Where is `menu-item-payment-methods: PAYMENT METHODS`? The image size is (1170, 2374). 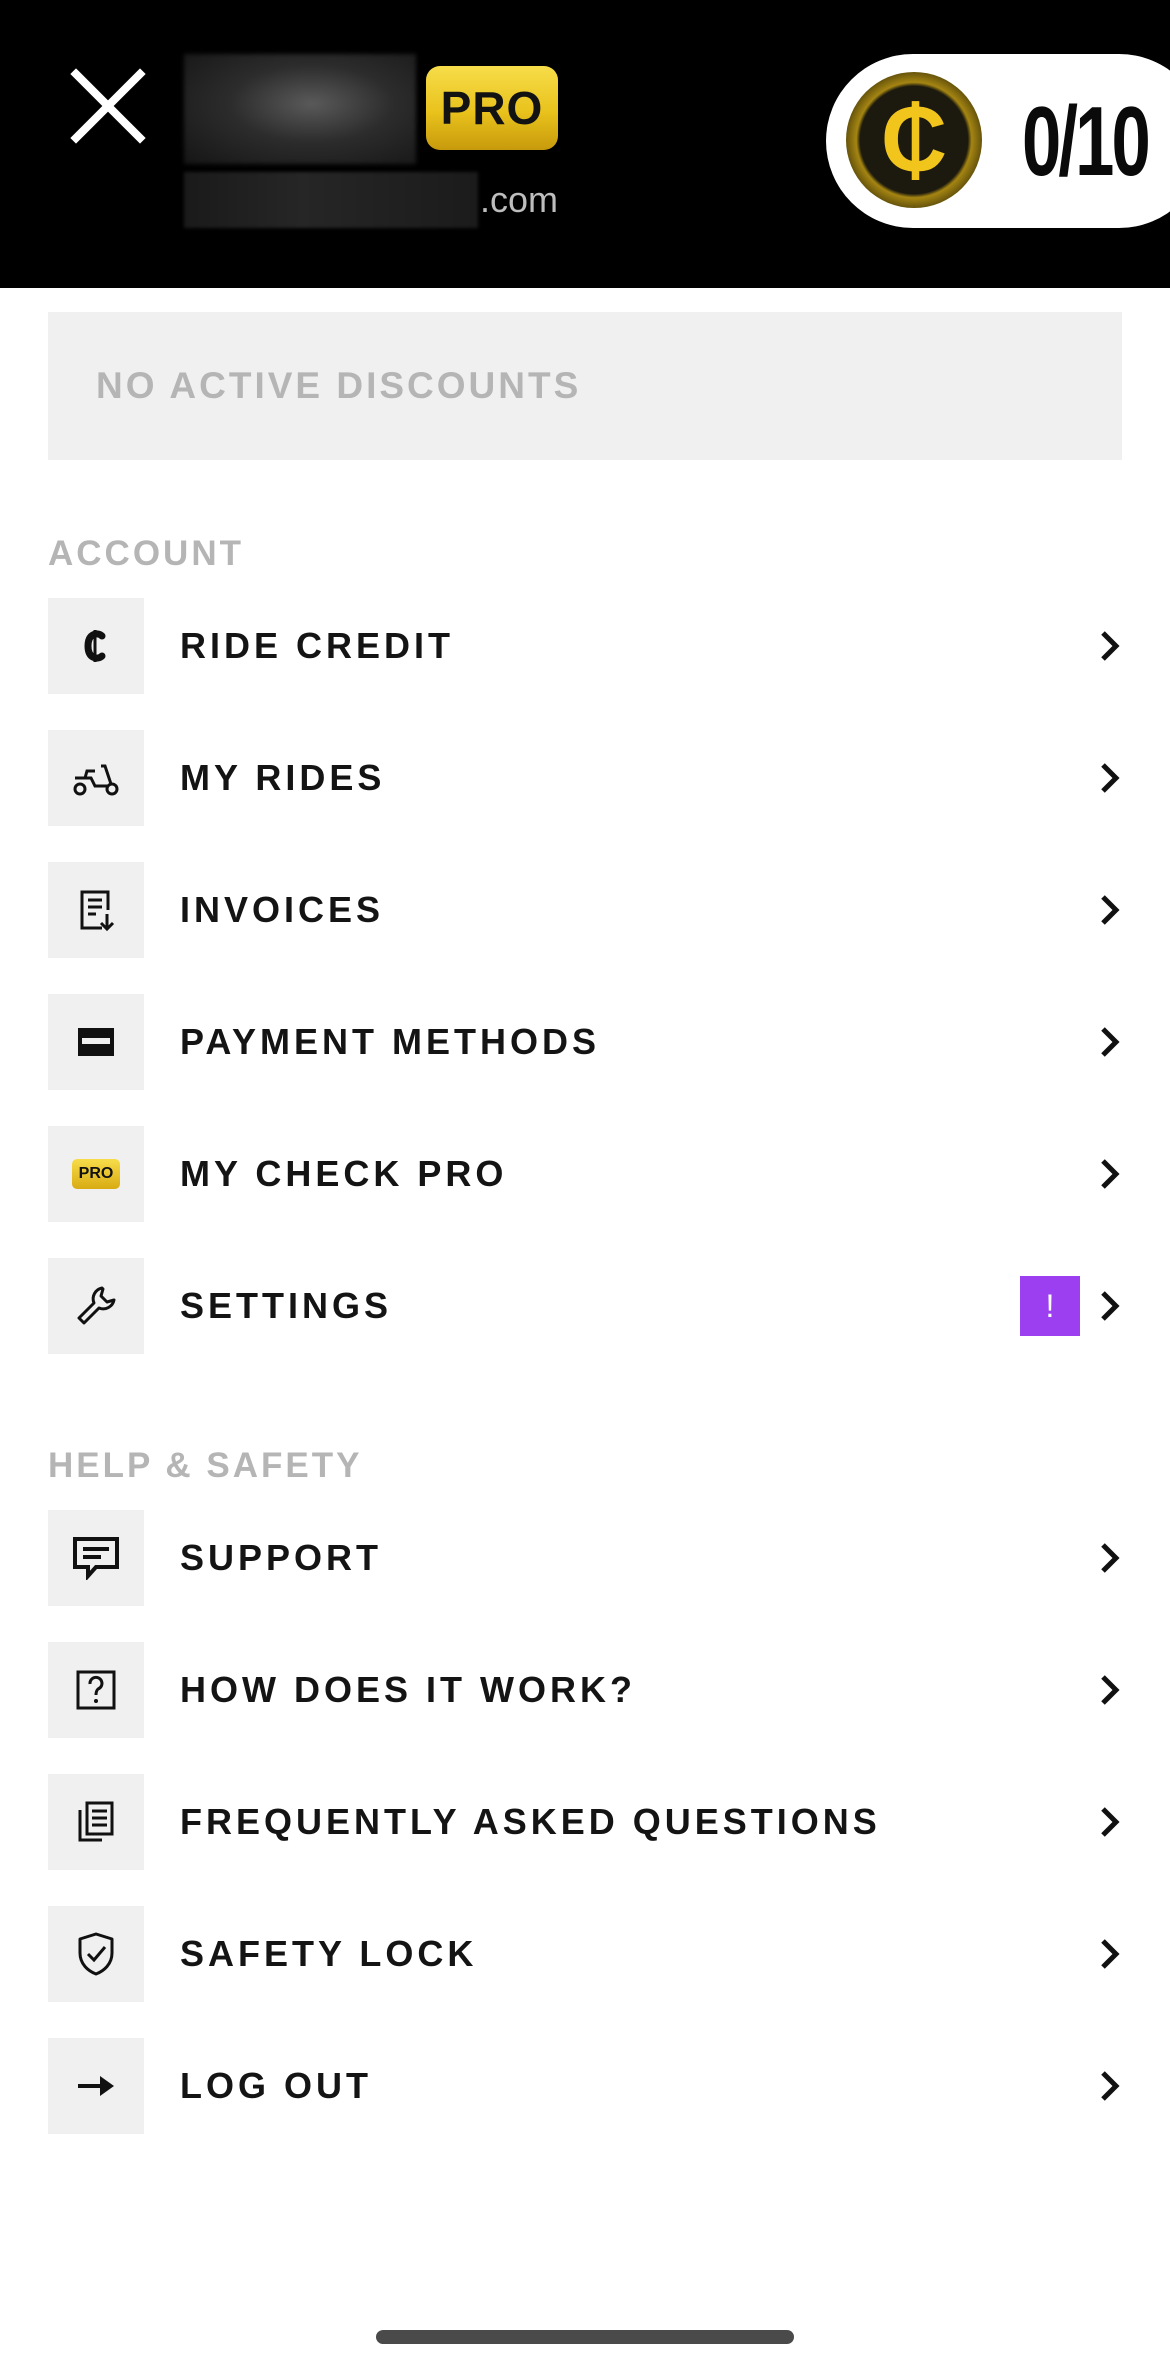 menu-item-payment-methods: PAYMENT METHODS is located at coordinates (588, 1042).